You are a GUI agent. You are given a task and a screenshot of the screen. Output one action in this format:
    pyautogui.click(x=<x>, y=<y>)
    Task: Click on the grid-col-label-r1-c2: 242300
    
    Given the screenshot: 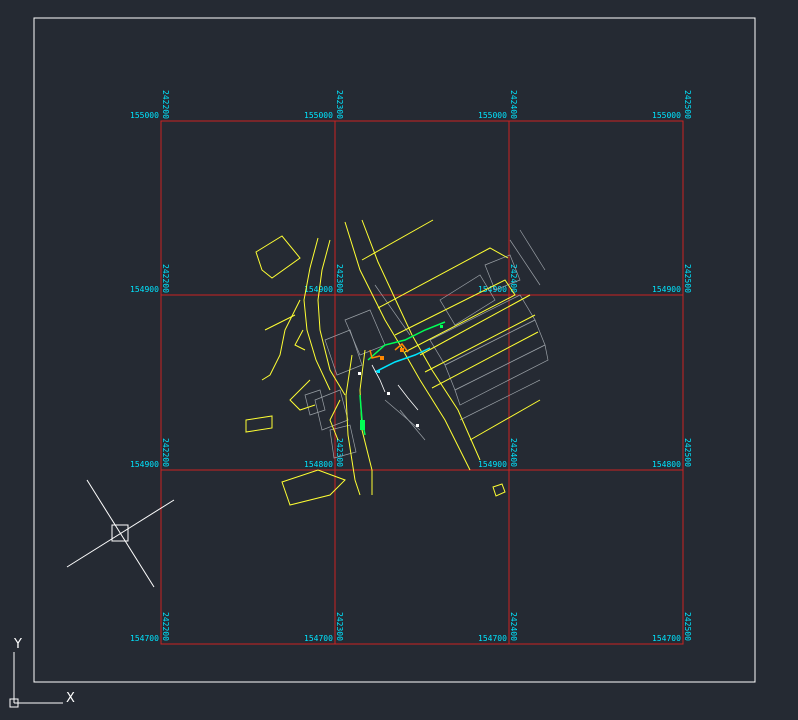 What is the action you would take?
    pyautogui.click(x=339, y=278)
    